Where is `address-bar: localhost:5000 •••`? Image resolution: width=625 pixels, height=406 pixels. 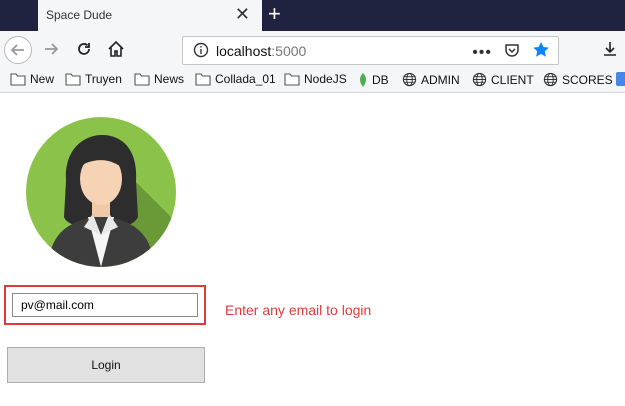
address-bar: localhost:5000 ••• is located at coordinates (370, 50).